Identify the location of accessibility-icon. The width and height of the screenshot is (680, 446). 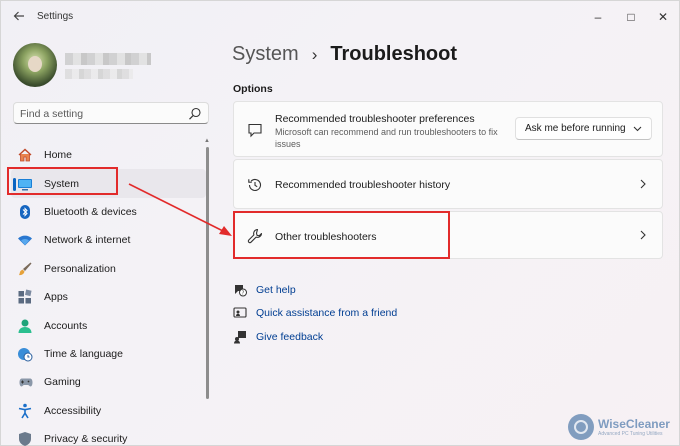
(25, 411).